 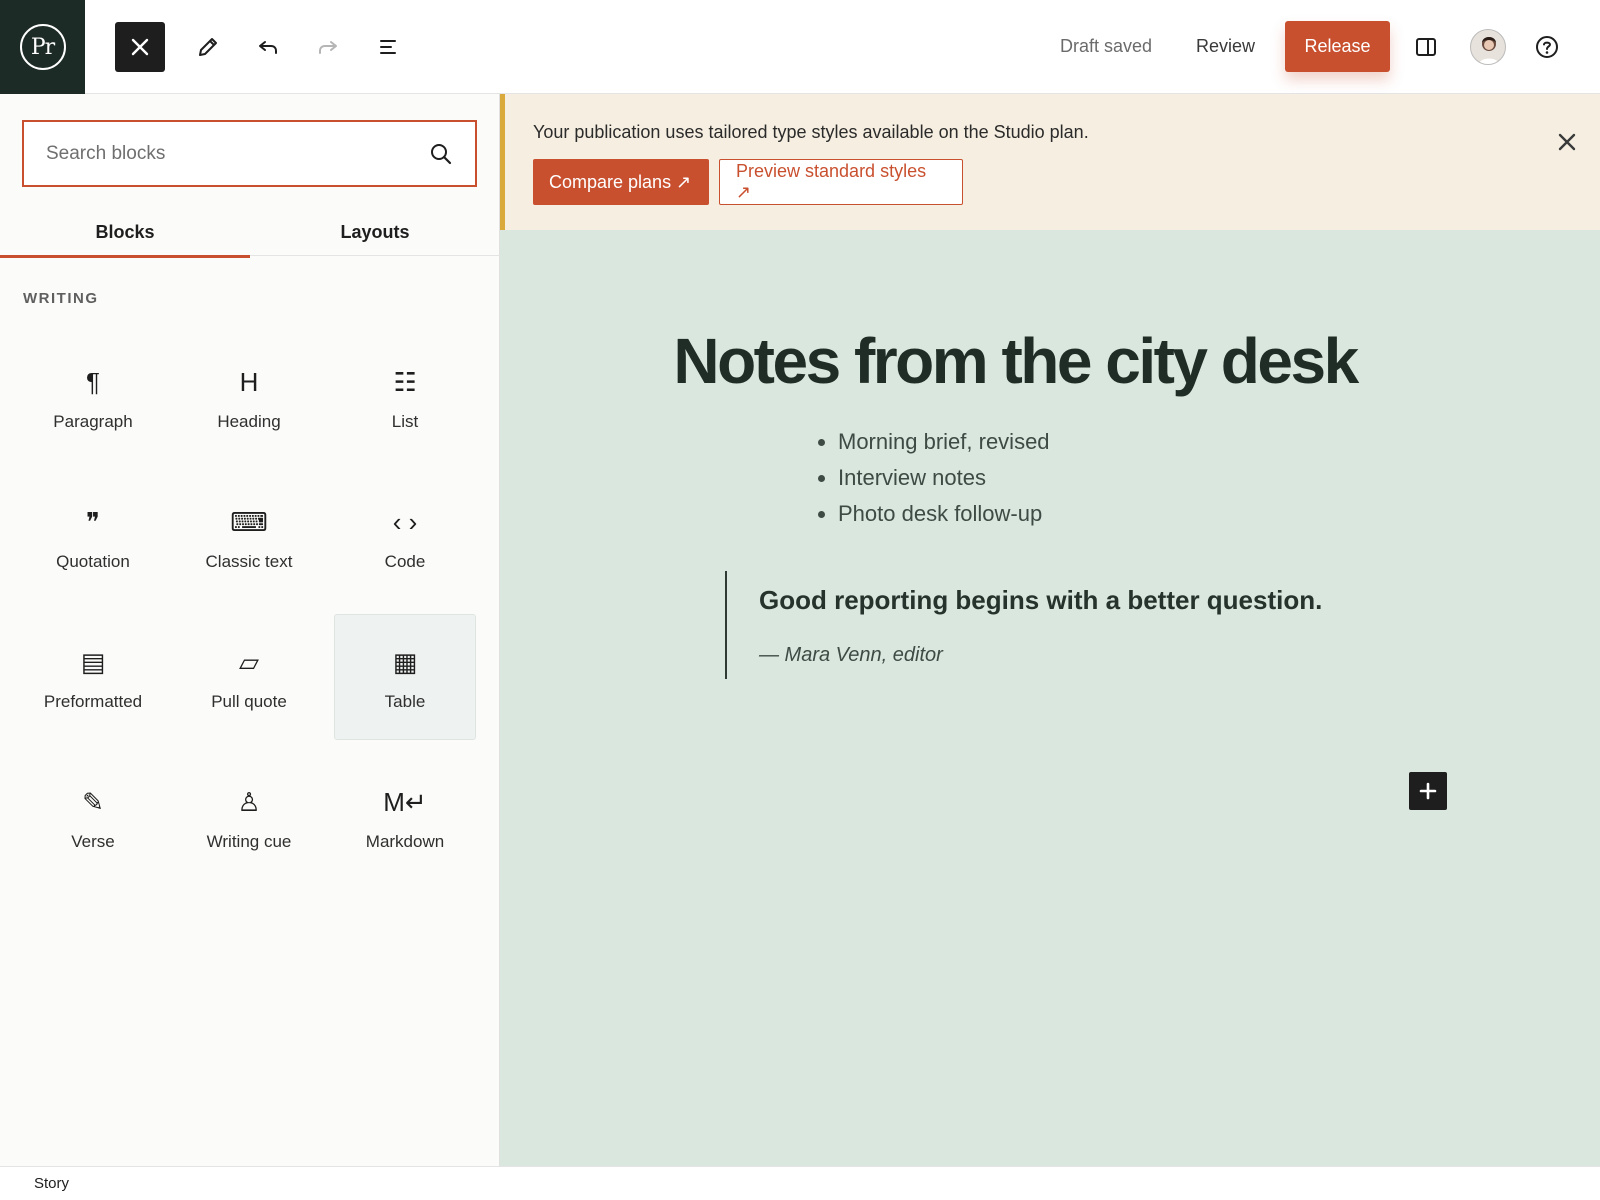 I want to click on list-item: Morning brief, revised, so click(x=944, y=442).